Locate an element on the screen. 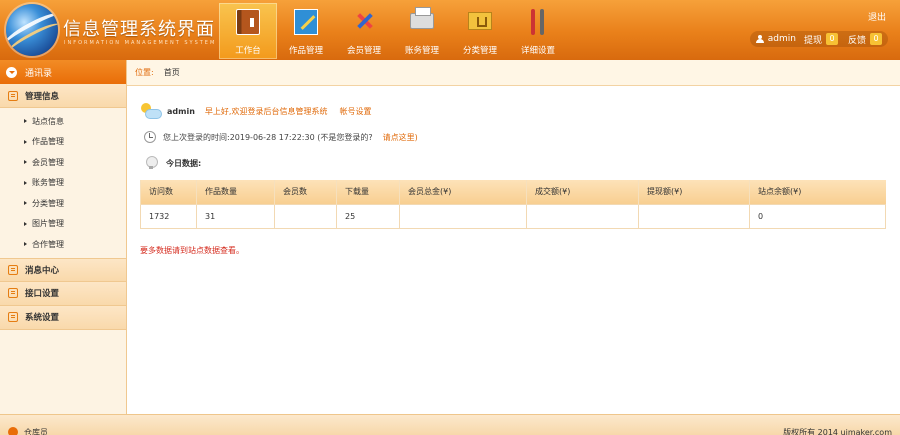 This screenshot has height=435, width=900. app-subtitle: INFORMATION MANAGEMENT SYSTEM BOX is located at coordinates (150, 43).